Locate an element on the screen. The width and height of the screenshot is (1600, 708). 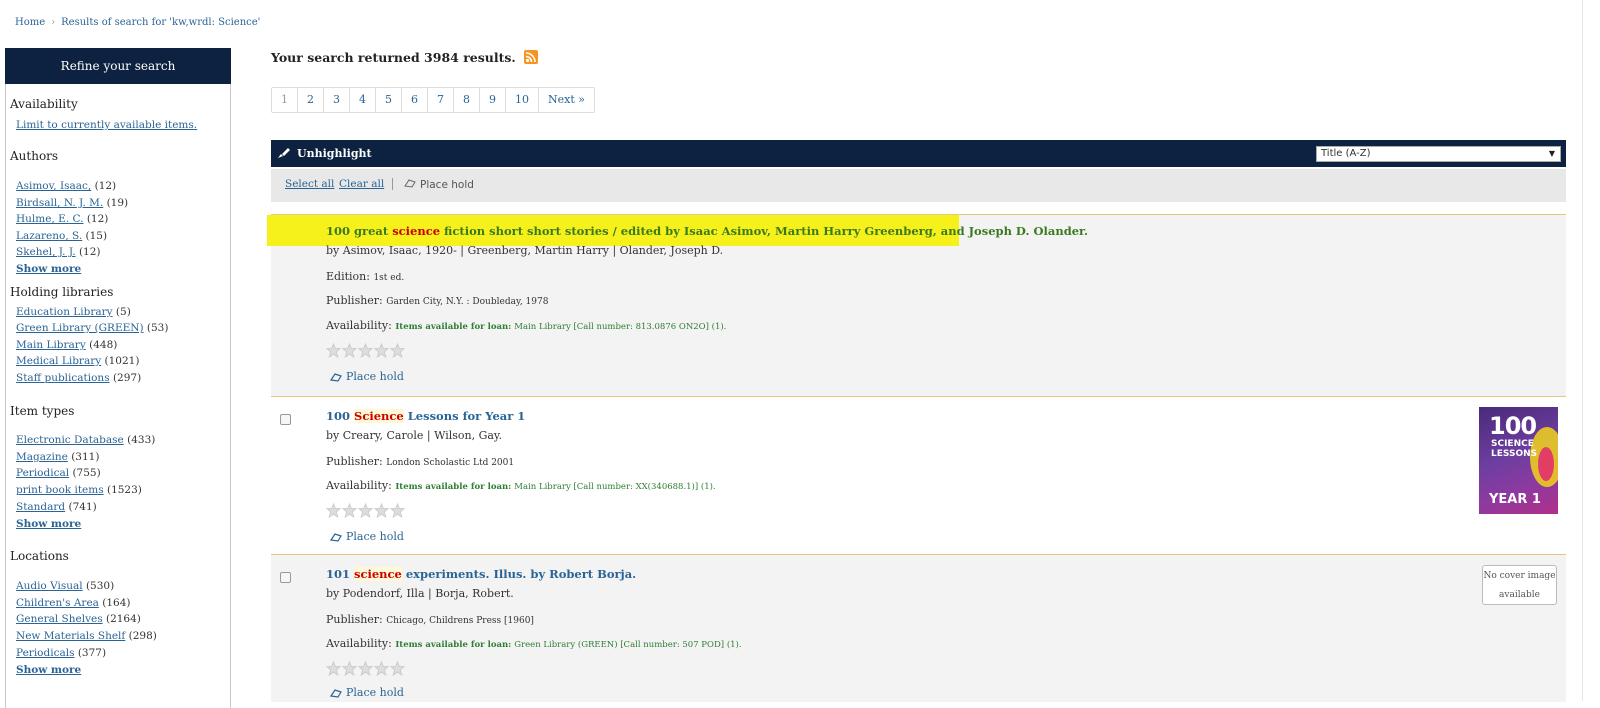
page-5: 5 is located at coordinates (389, 100).